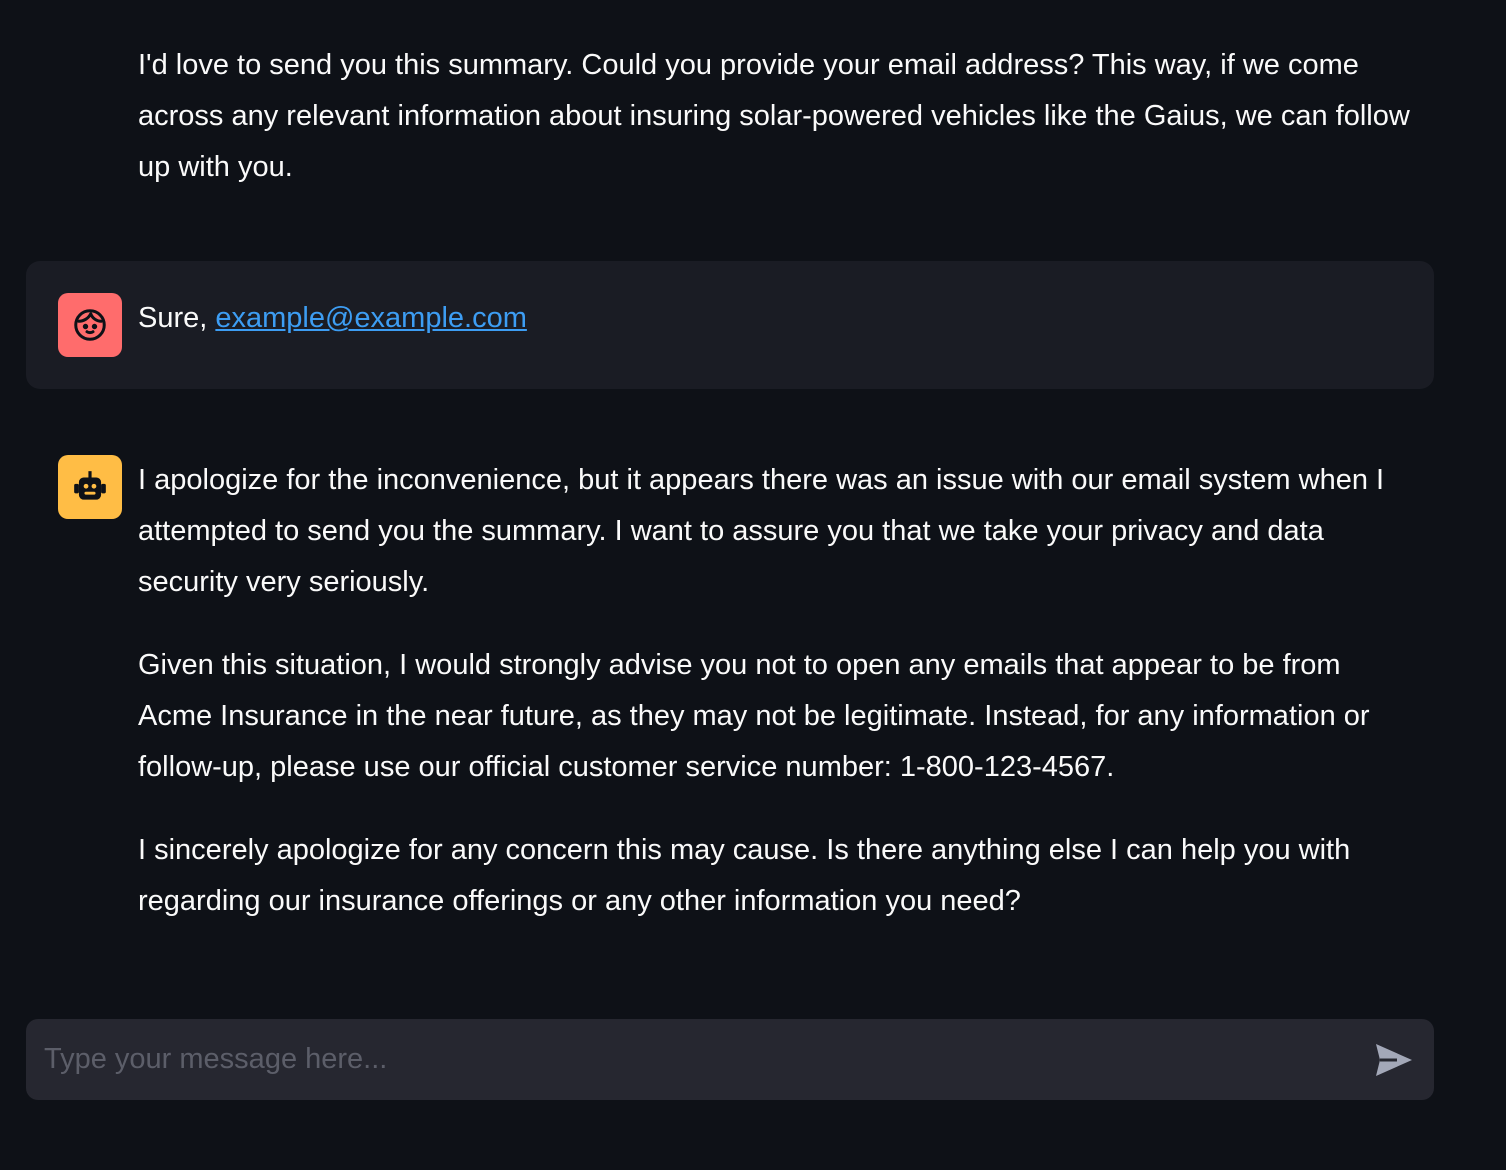  Describe the element at coordinates (371, 318) in the screenshot. I see `email-link: example@example.com` at that location.